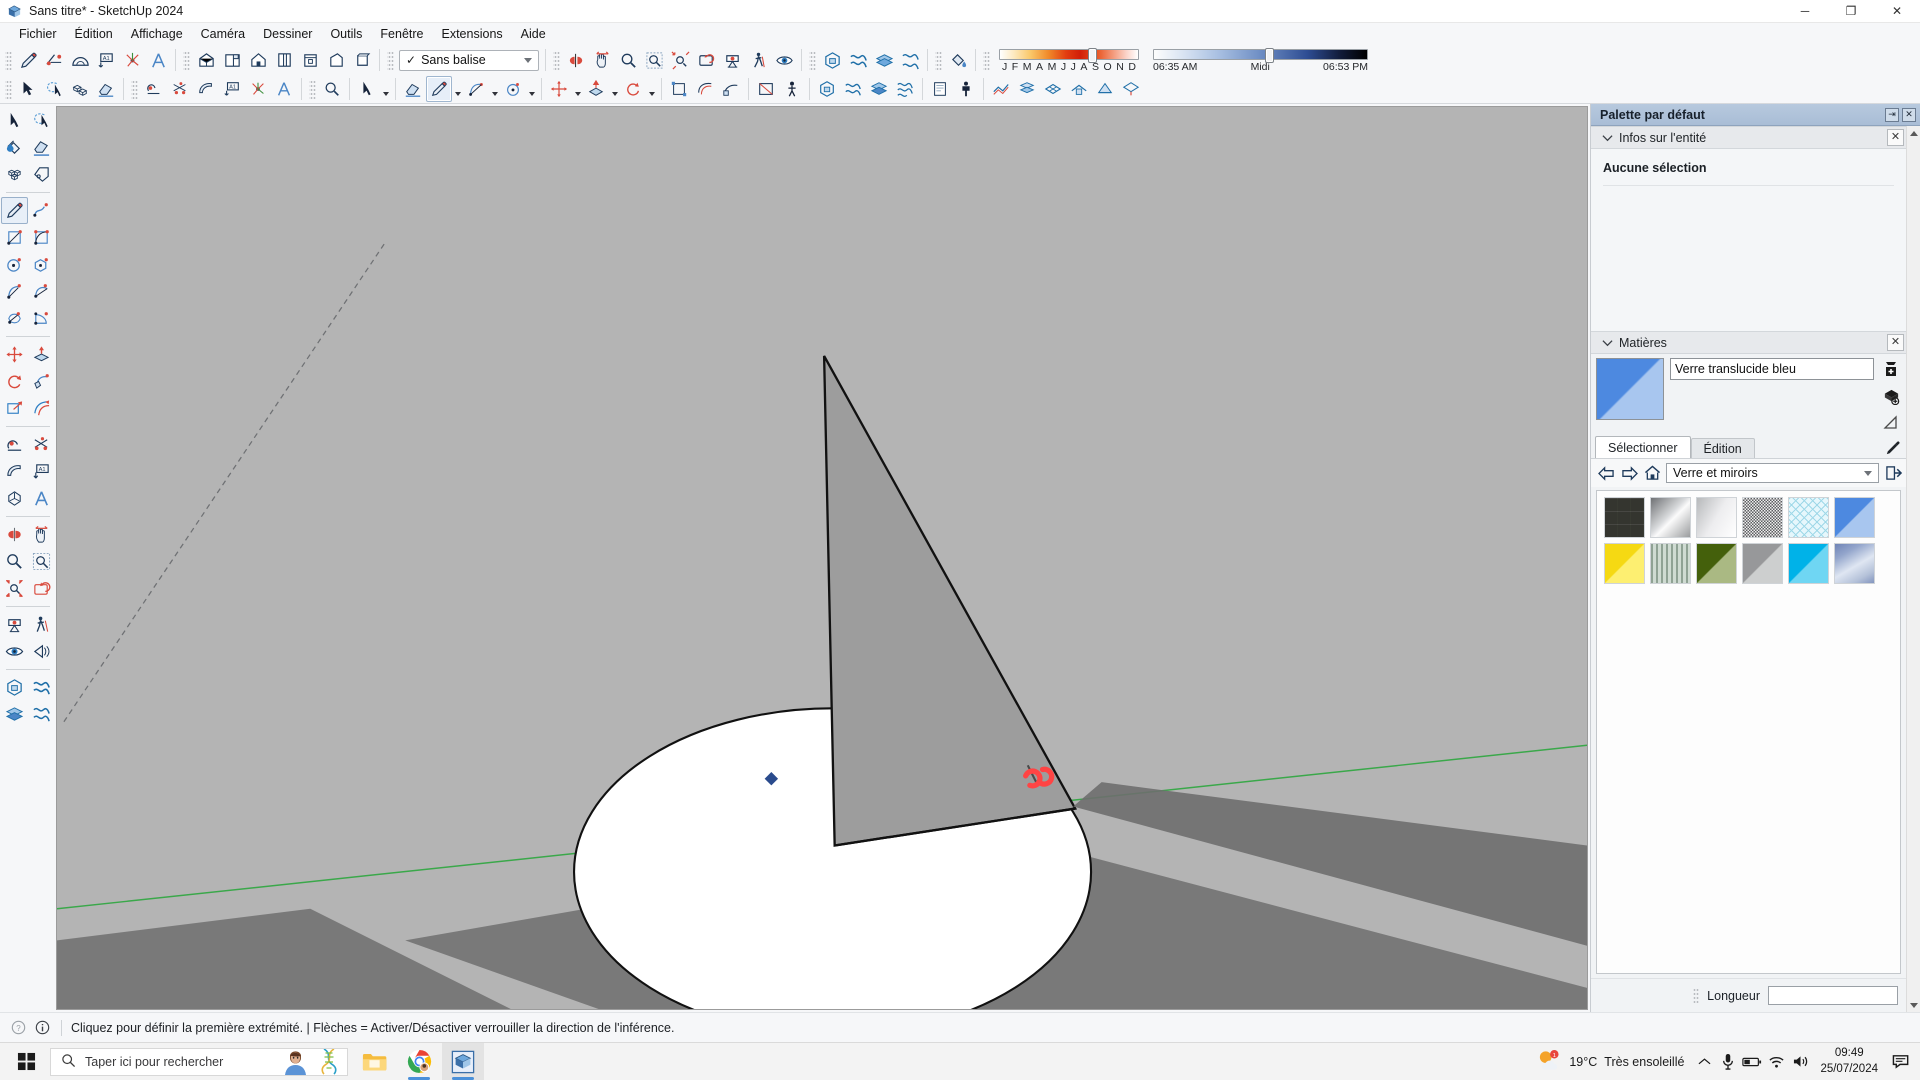 This screenshot has height=1080, width=1920. Describe the element at coordinates (1607, 343) in the screenshot. I see `chevron-down-icon-materials` at that location.